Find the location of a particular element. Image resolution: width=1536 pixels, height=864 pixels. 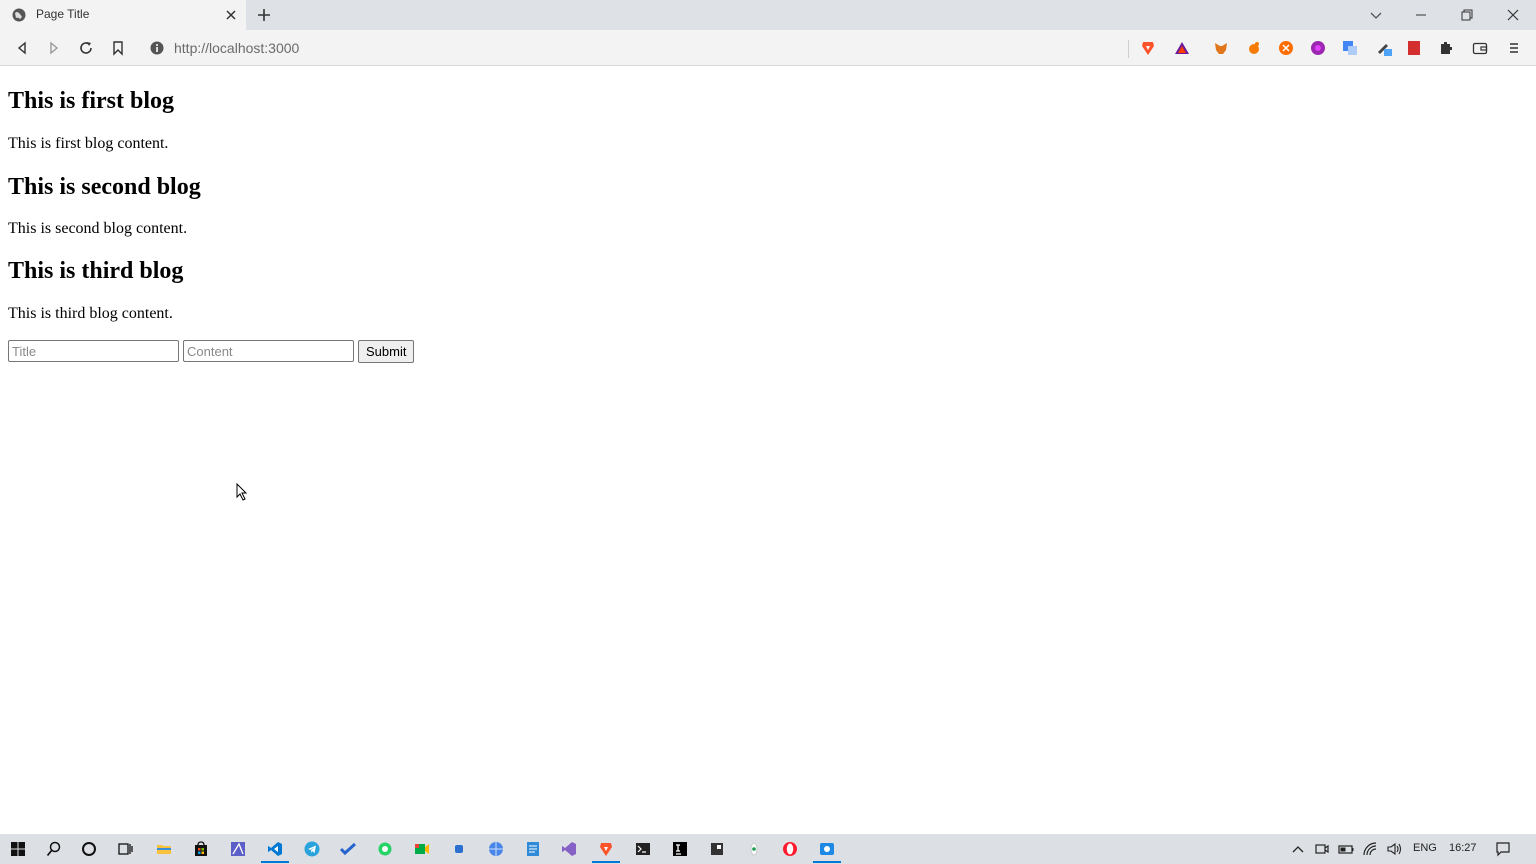

blog-title: This is third blog is located at coordinates (96, 271).